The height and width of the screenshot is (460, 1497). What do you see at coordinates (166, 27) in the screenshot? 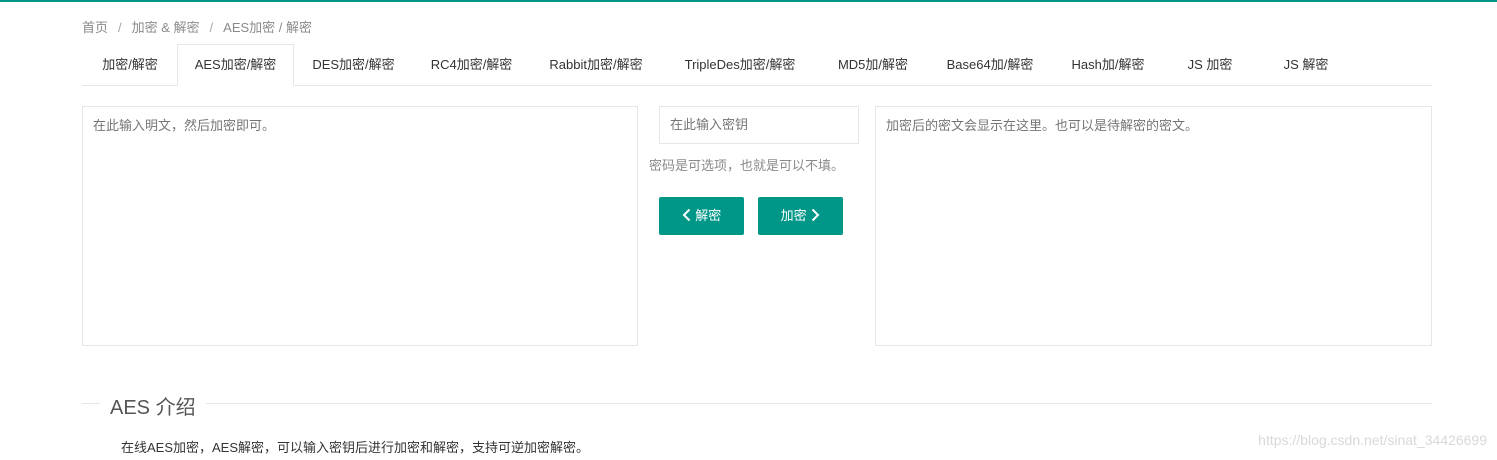
I see `breadcrumb-category: 加密 & 解密` at bounding box center [166, 27].